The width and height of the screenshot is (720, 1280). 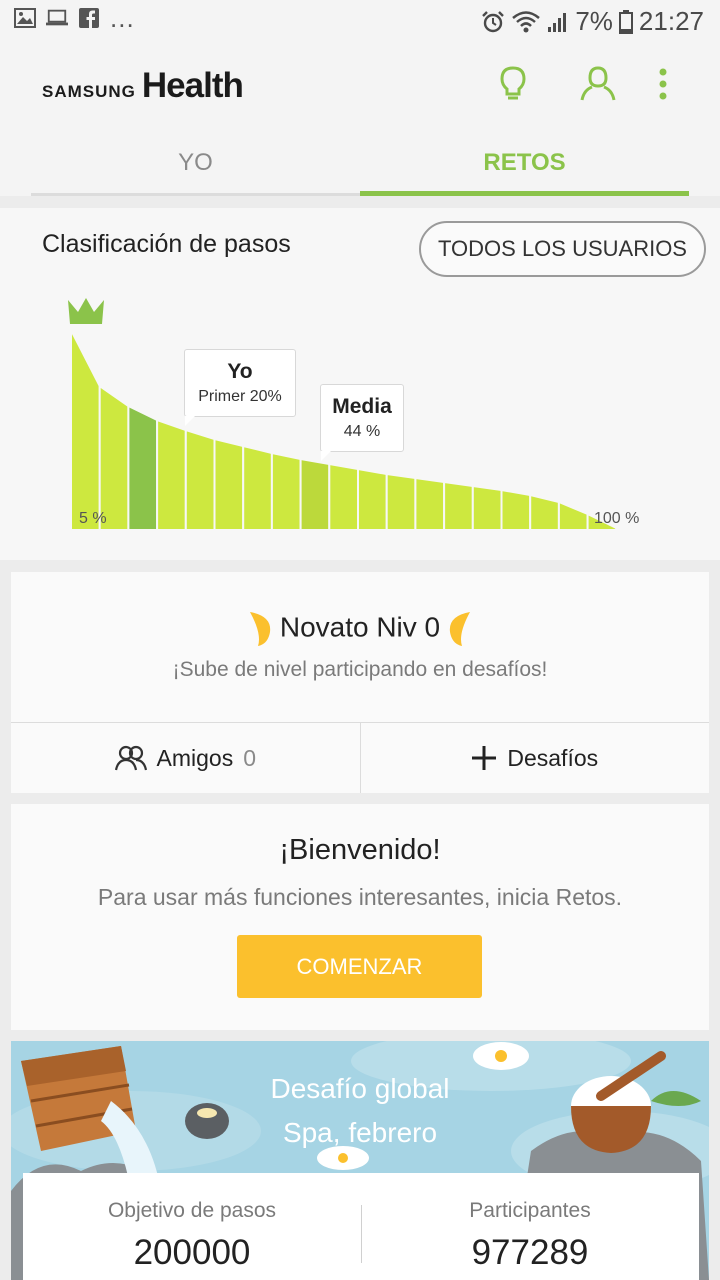 What do you see at coordinates (360, 850) in the screenshot?
I see `welcome-title: ¡Bienvenido!` at bounding box center [360, 850].